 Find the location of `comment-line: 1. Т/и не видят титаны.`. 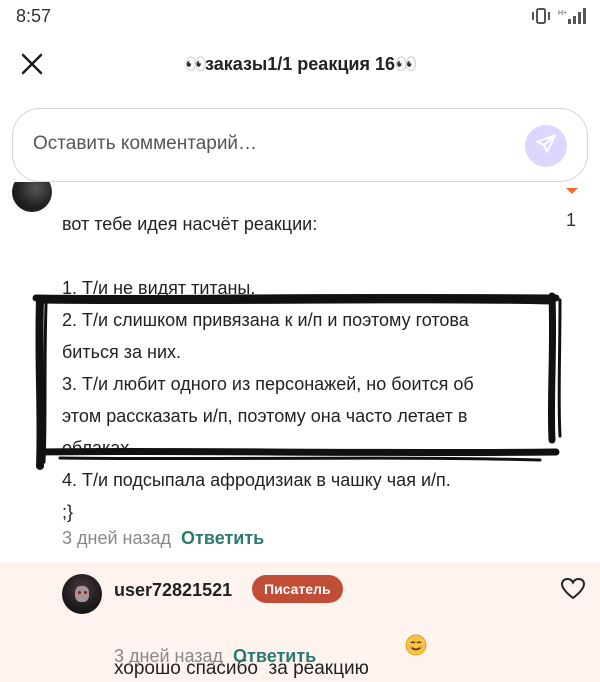

comment-line: 1. Т/и не видят титаны. is located at coordinates (159, 288).